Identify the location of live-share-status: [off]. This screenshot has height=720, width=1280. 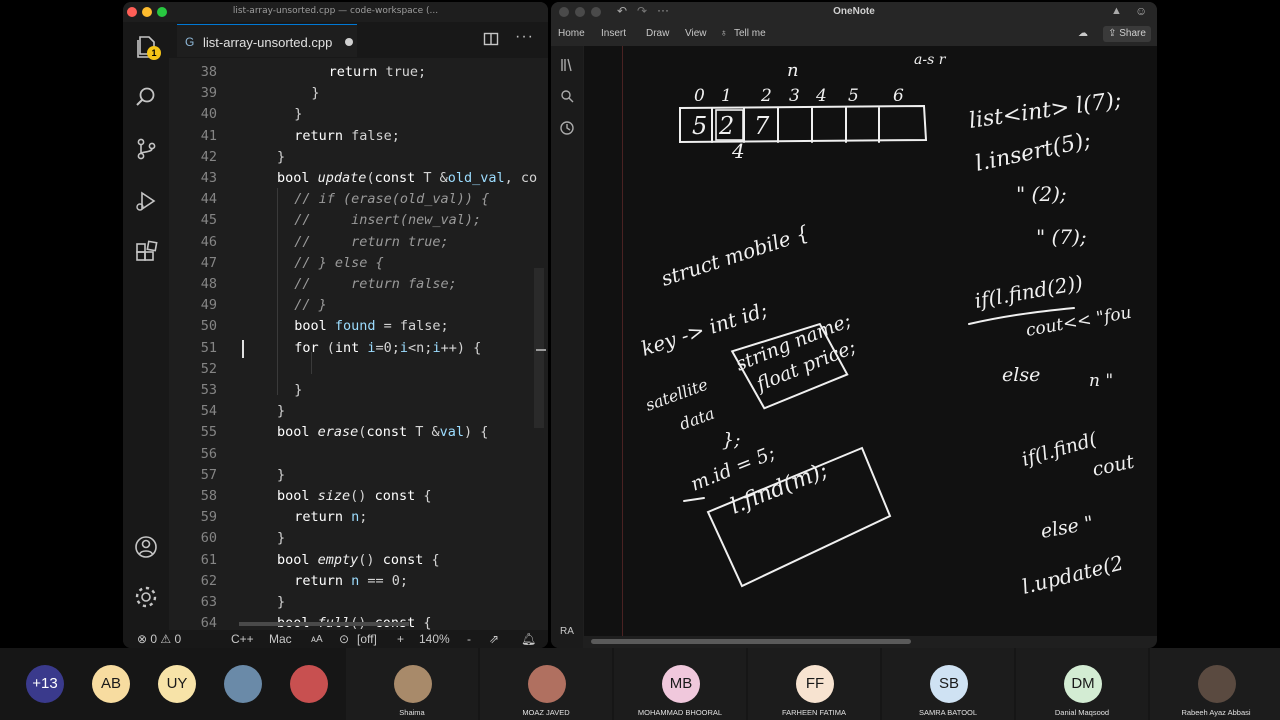
(367, 639).